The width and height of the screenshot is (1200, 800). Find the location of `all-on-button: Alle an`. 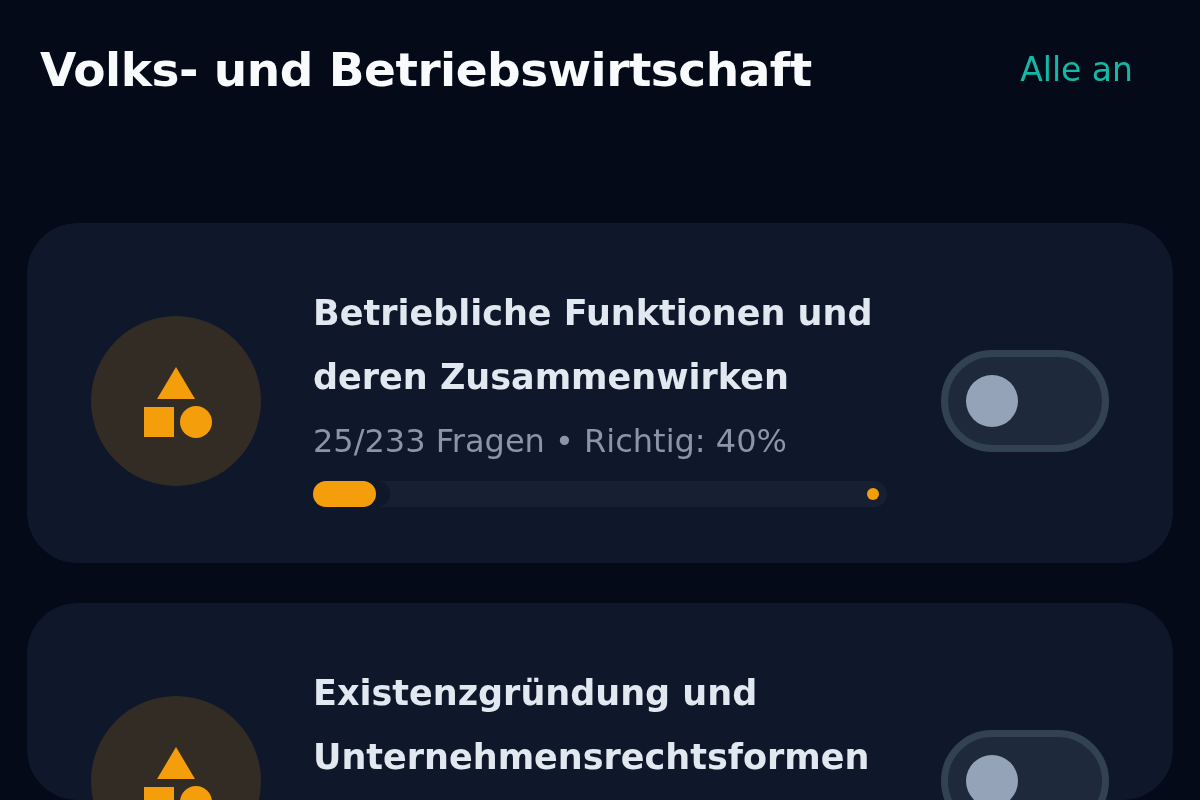

all-on-button: Alle an is located at coordinates (1076, 69).